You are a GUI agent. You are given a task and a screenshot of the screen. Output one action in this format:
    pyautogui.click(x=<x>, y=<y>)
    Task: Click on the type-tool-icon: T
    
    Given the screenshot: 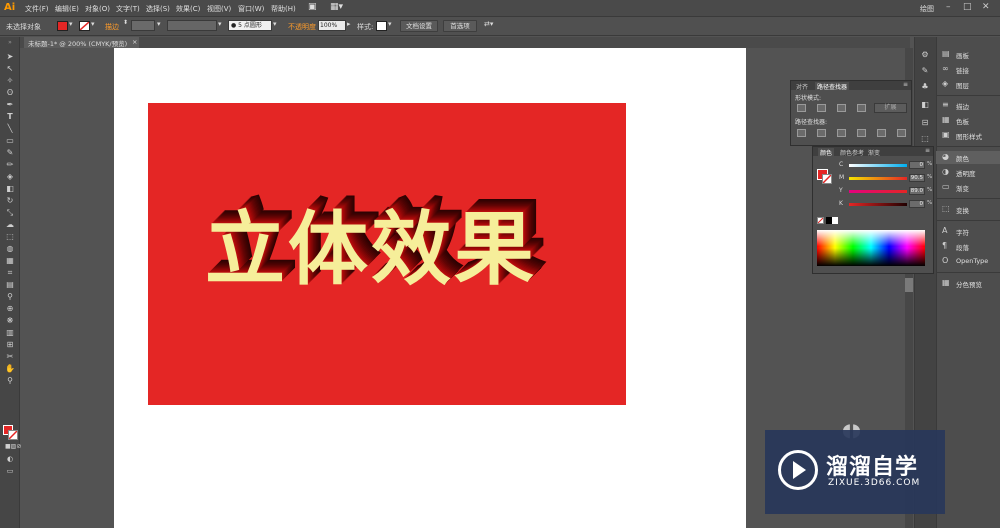 What is the action you would take?
    pyautogui.click(x=10, y=117)
    